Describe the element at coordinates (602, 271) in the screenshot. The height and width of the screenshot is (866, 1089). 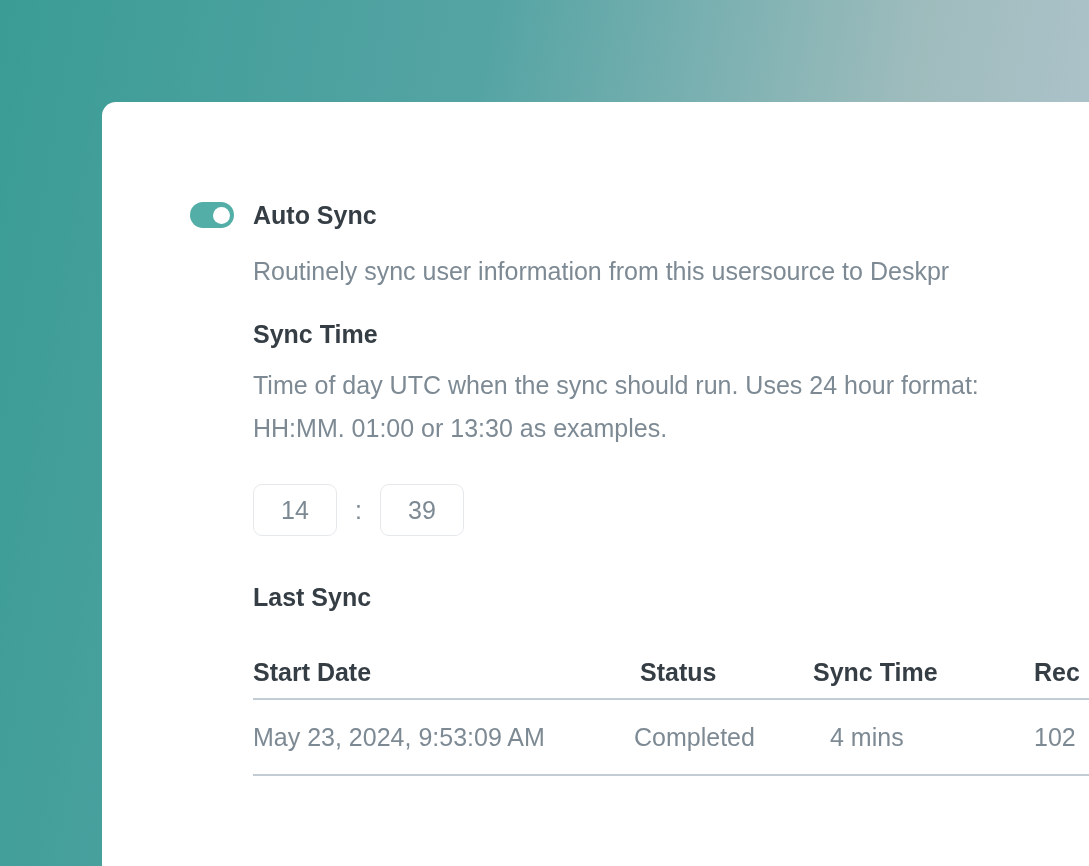
I see `auto-sync-description: Routinely sync user information from this usersource to Deskpr` at that location.